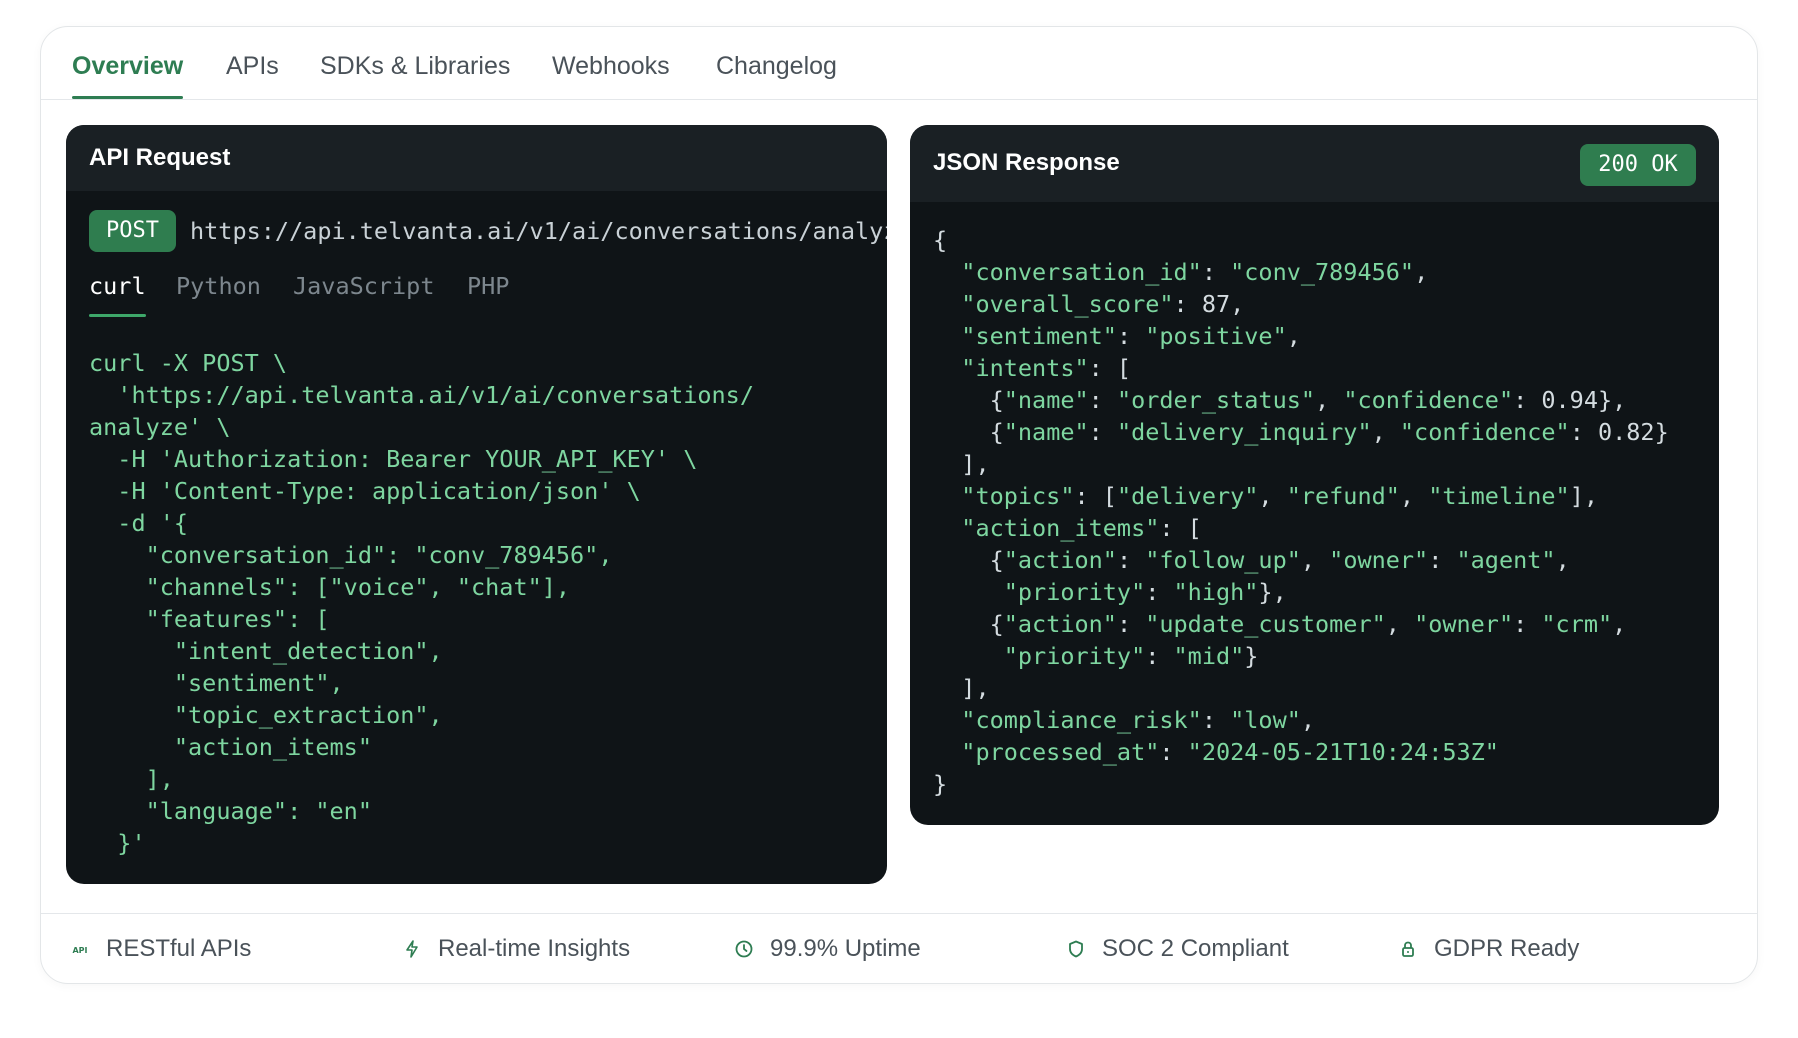 The height and width of the screenshot is (1038, 1798). I want to click on response-line: "overall_score": 87,, so click(1103, 304).